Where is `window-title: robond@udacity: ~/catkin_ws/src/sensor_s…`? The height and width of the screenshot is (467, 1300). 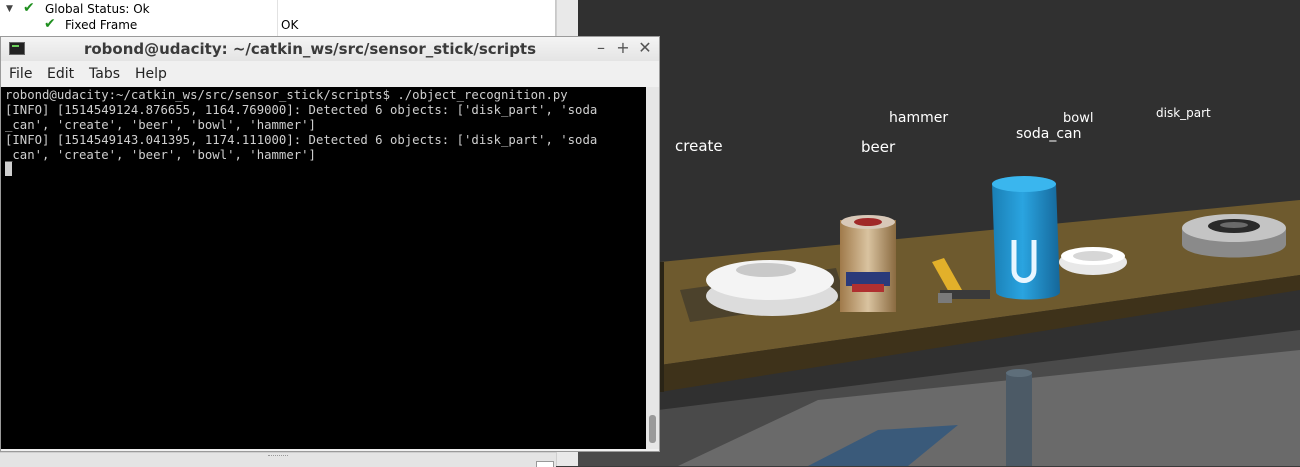
window-title: robond@udacity: ~/catkin_ws/src/sensor_s… is located at coordinates (310, 49).